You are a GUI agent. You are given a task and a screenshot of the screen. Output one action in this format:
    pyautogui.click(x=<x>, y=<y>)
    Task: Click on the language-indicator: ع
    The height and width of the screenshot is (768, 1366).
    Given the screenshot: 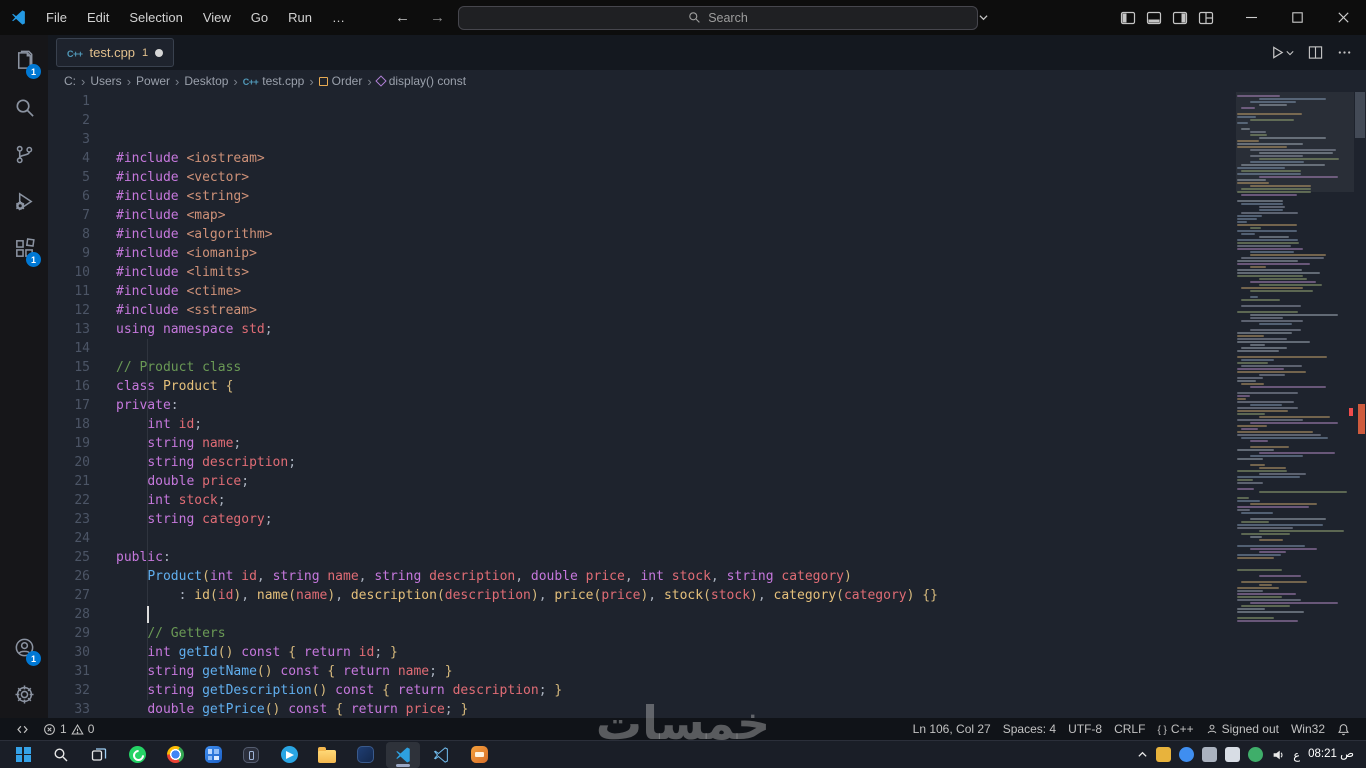 What is the action you would take?
    pyautogui.click(x=1296, y=755)
    